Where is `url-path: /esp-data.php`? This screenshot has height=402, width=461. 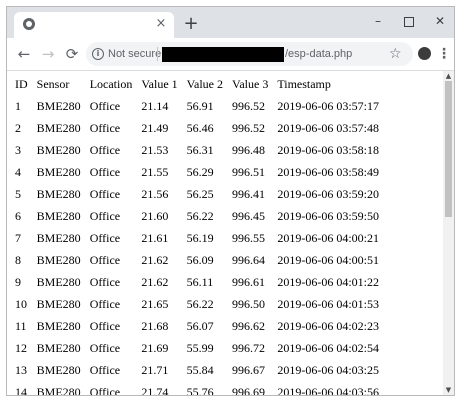 url-path: /esp-data.php is located at coordinates (318, 54).